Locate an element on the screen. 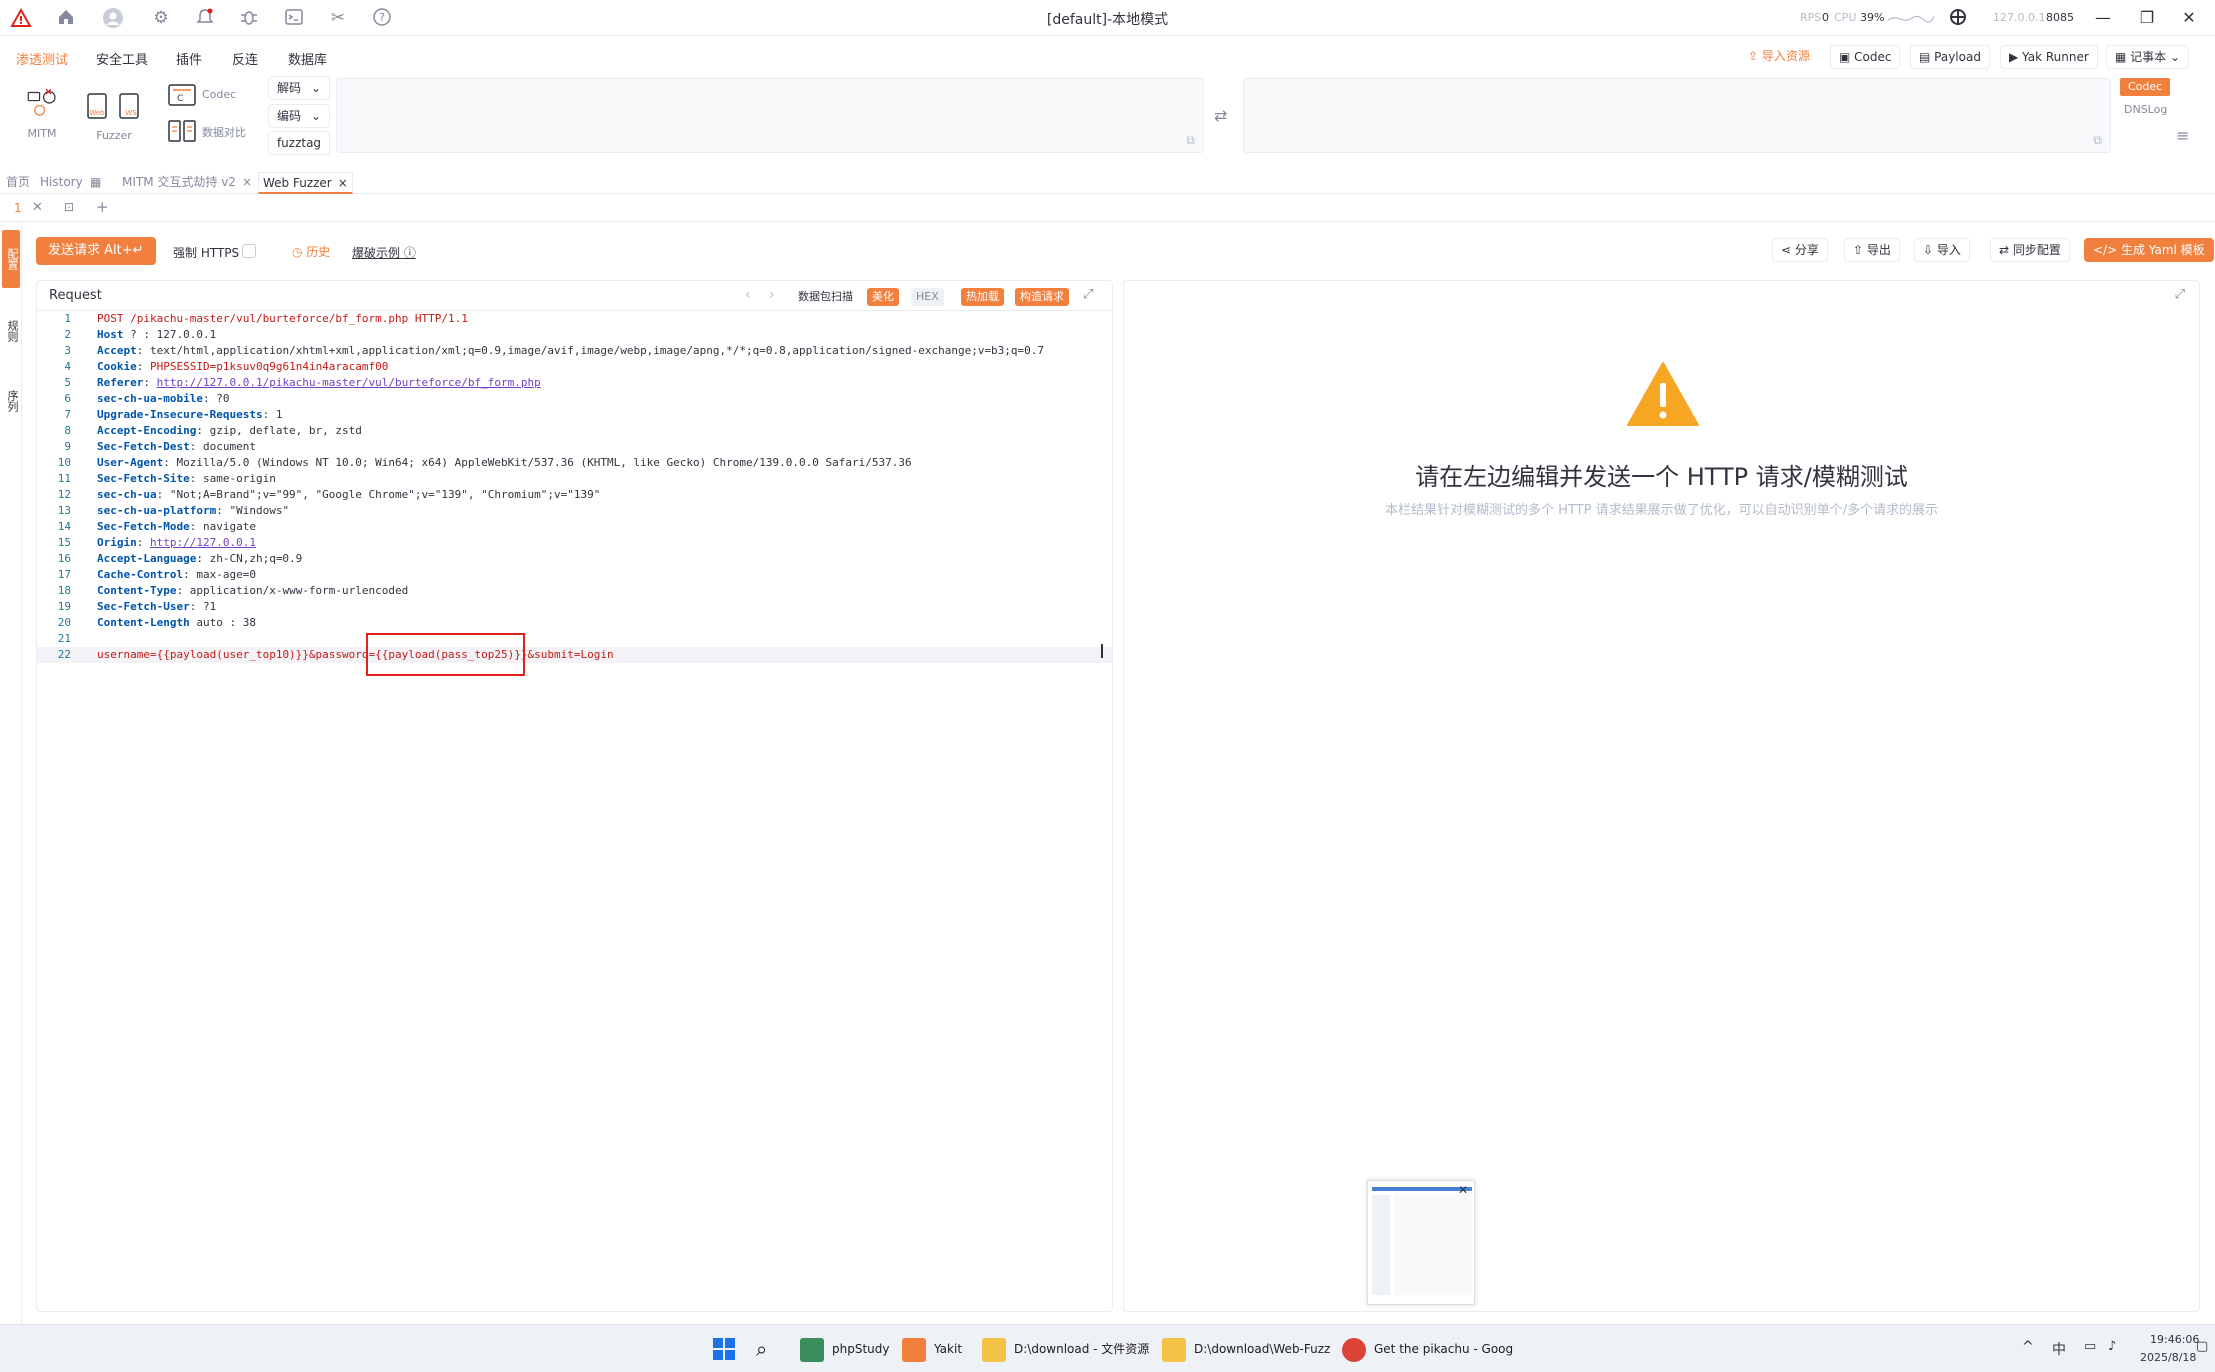 The height and width of the screenshot is (1372, 2215). editor-line: 6 sec-ch-ua-mobile: ?0 is located at coordinates (574, 399).